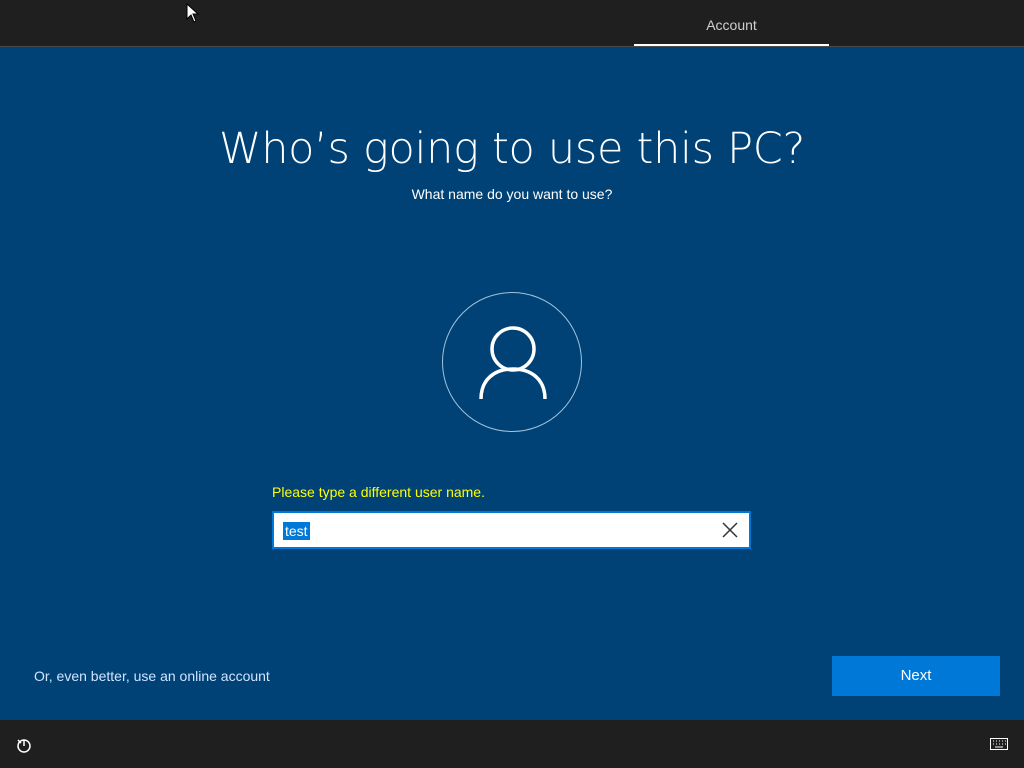 The image size is (1024, 768). I want to click on error-message: Please type a different user name., so click(378, 492).